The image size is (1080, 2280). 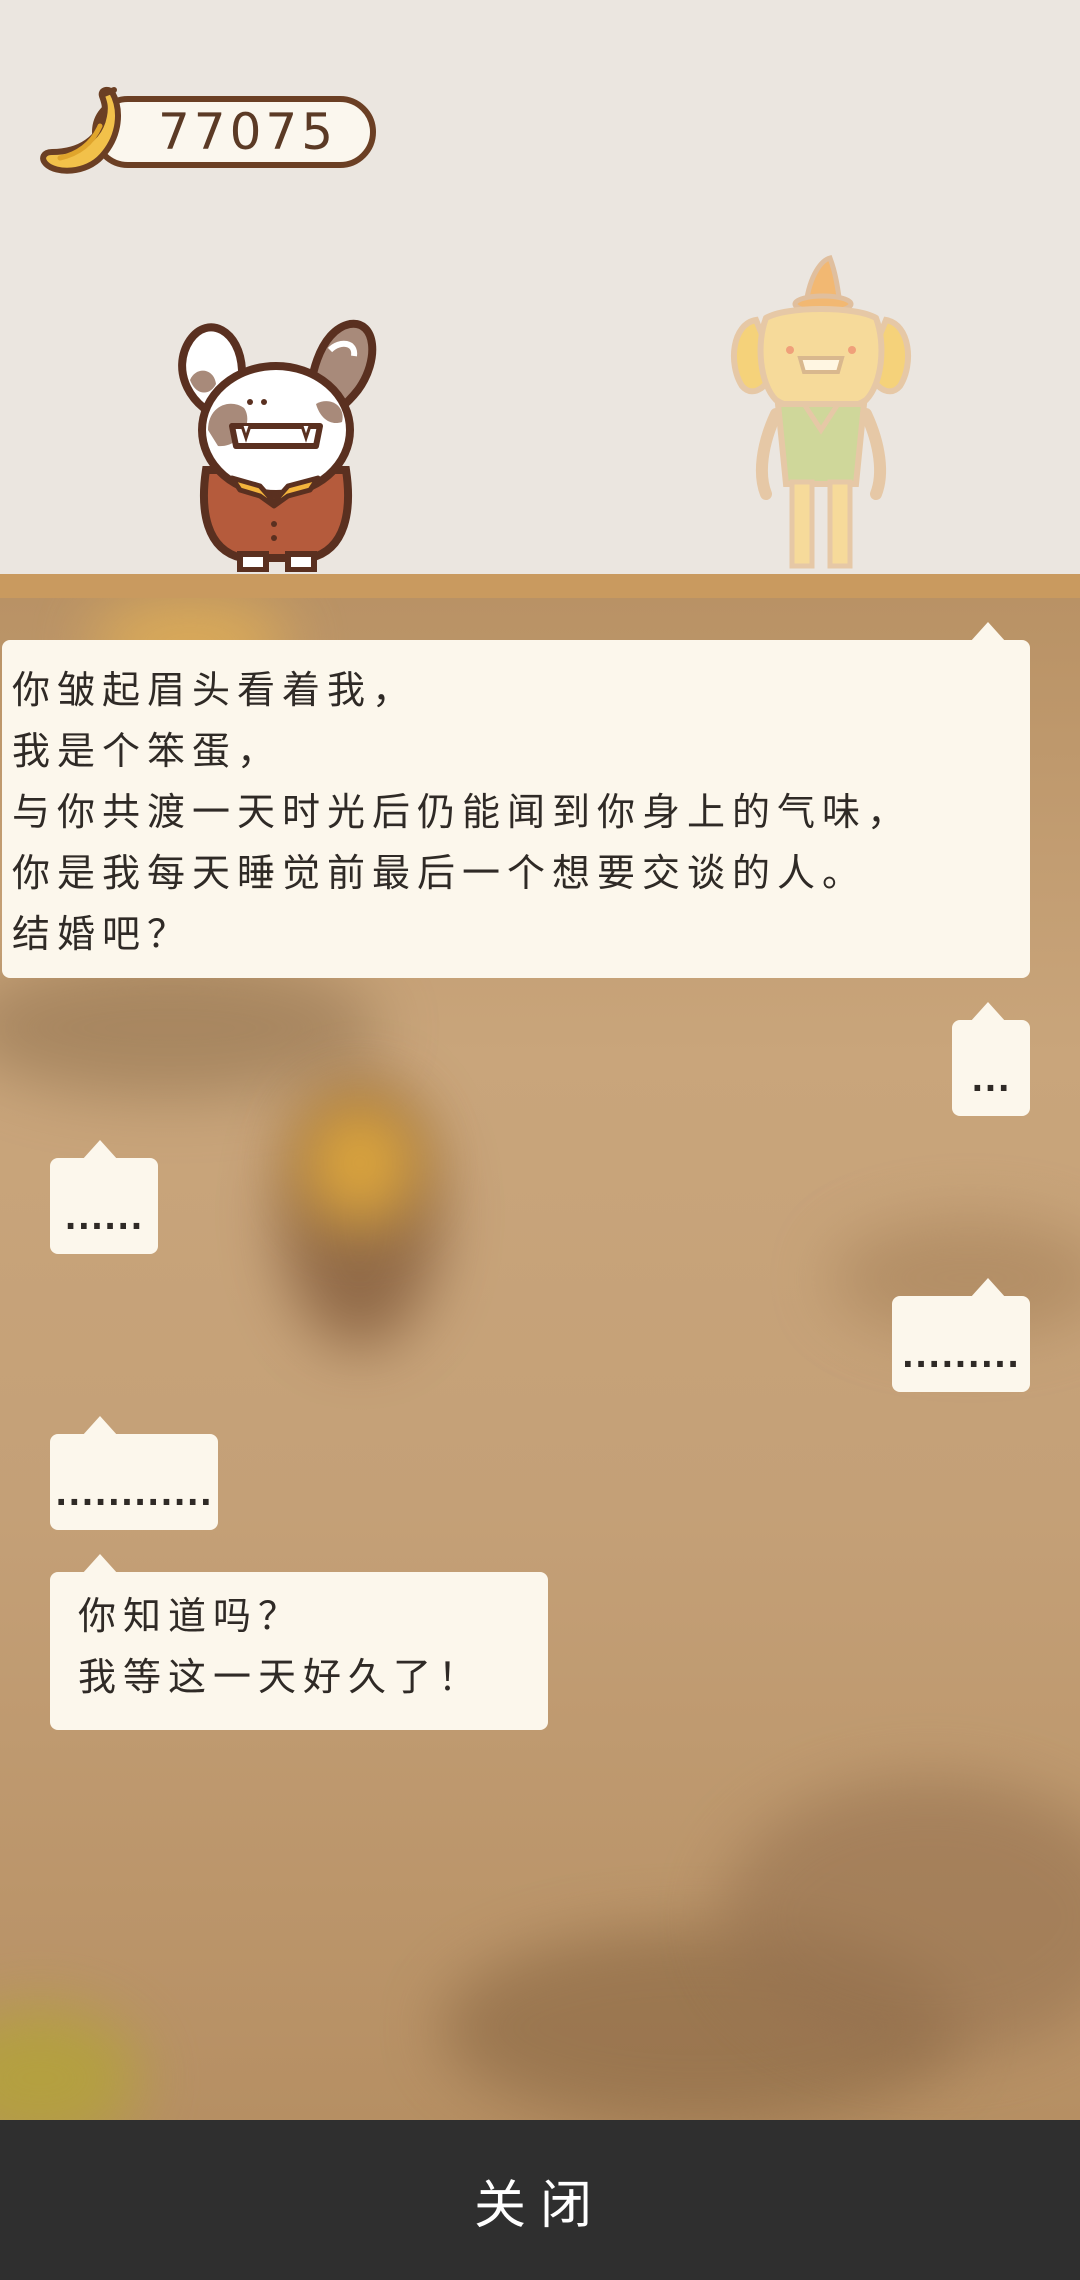 I want to click on close-button: 关闭, so click(x=540, y=2200).